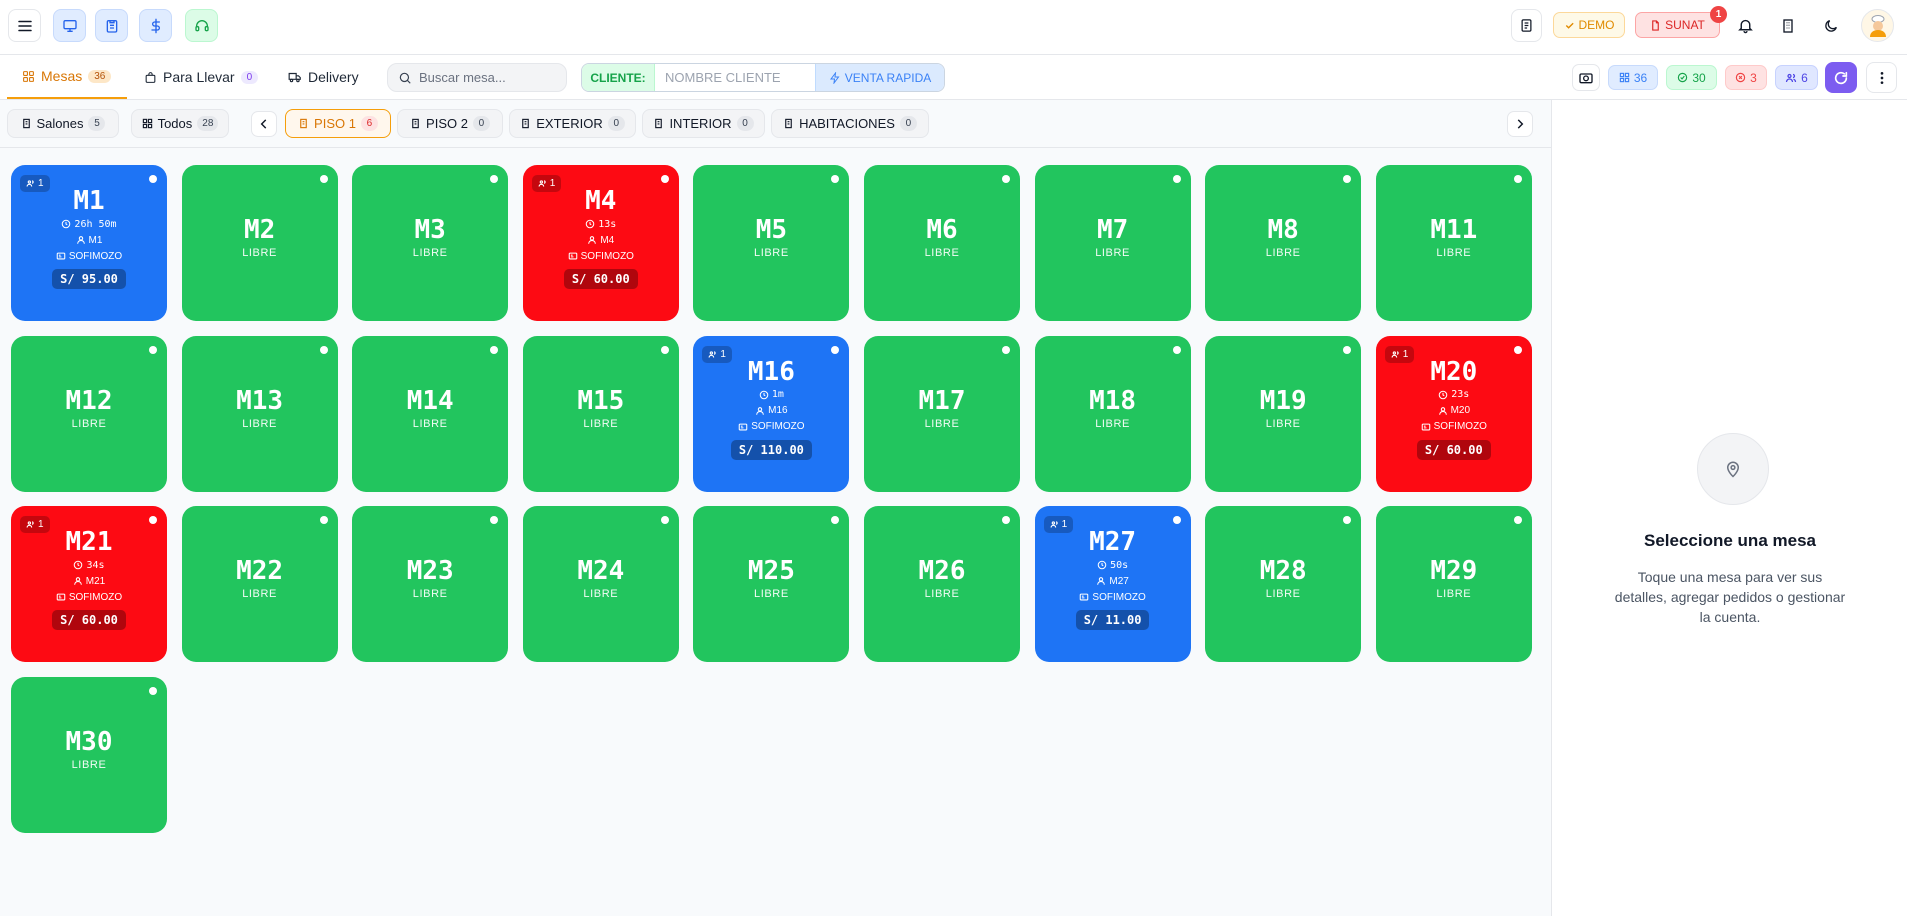 This screenshot has width=1907, height=916. What do you see at coordinates (69, 25) in the screenshot?
I see `monitor-button` at bounding box center [69, 25].